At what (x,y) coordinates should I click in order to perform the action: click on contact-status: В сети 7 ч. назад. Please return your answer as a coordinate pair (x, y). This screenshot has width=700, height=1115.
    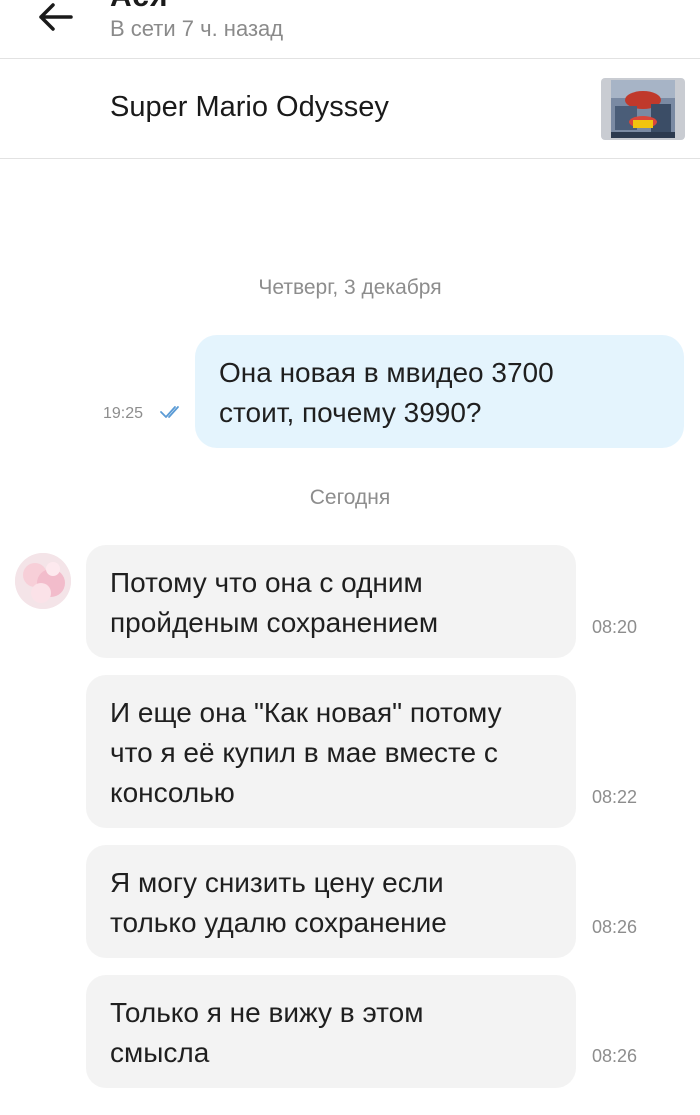
    Looking at the image, I should click on (197, 28).